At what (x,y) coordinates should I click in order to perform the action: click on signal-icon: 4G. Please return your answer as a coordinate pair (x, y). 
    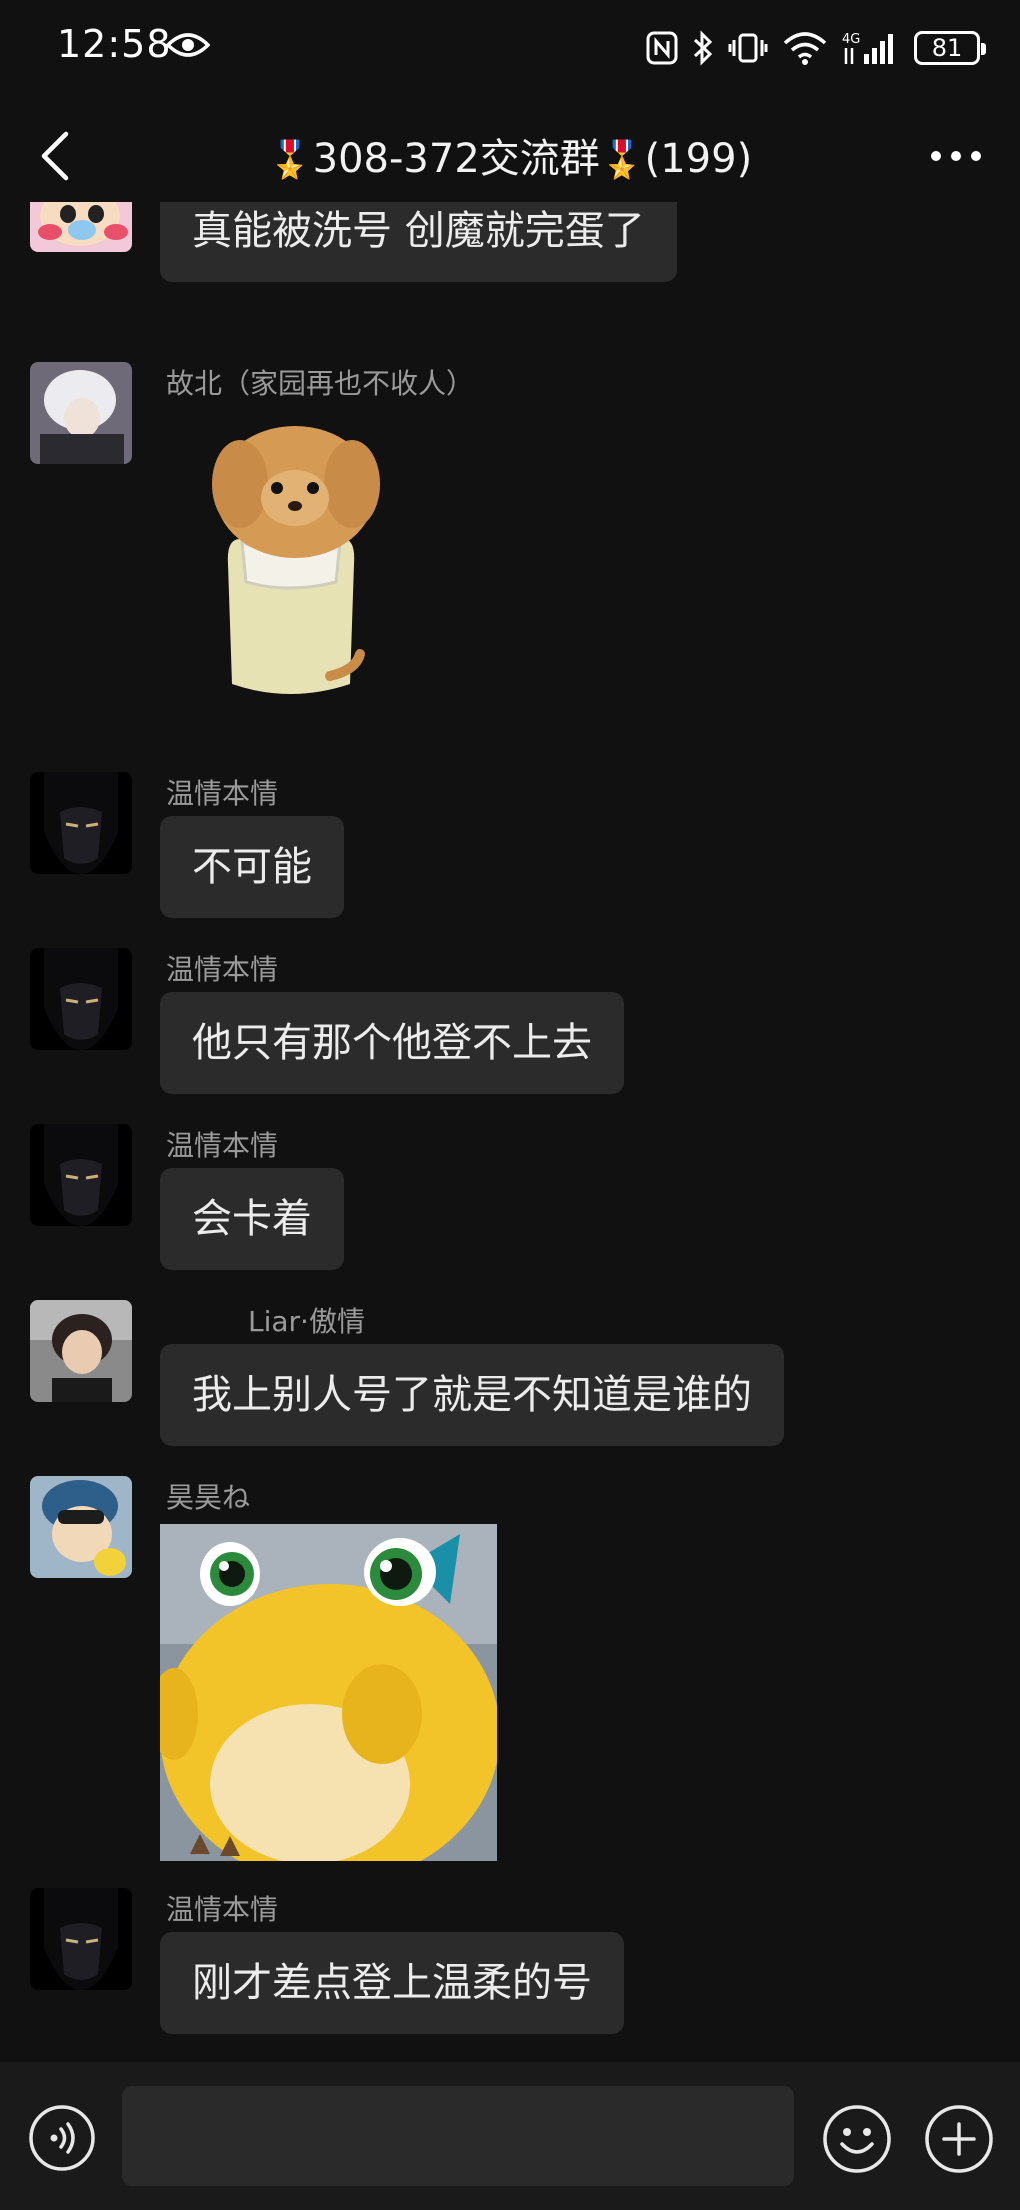
    Looking at the image, I should click on (867, 48).